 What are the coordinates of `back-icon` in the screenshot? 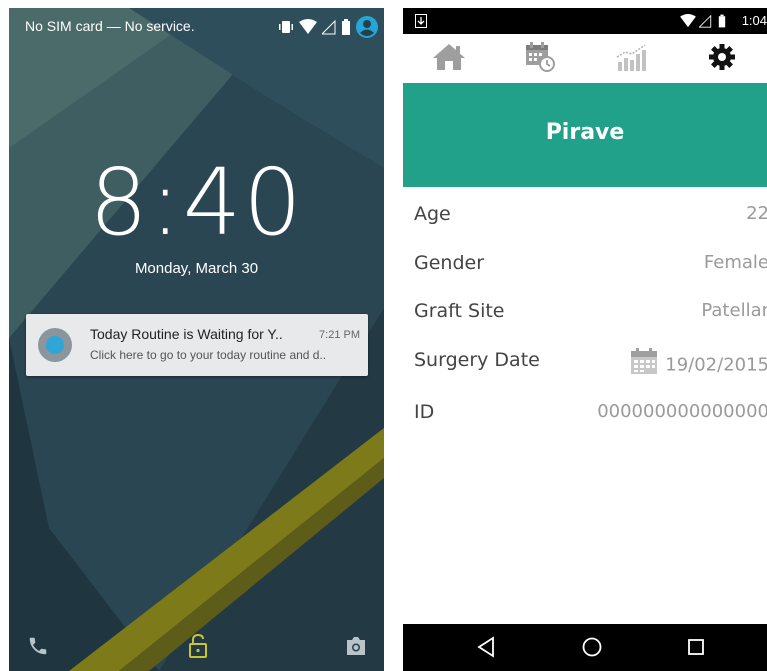 It's located at (487, 647).